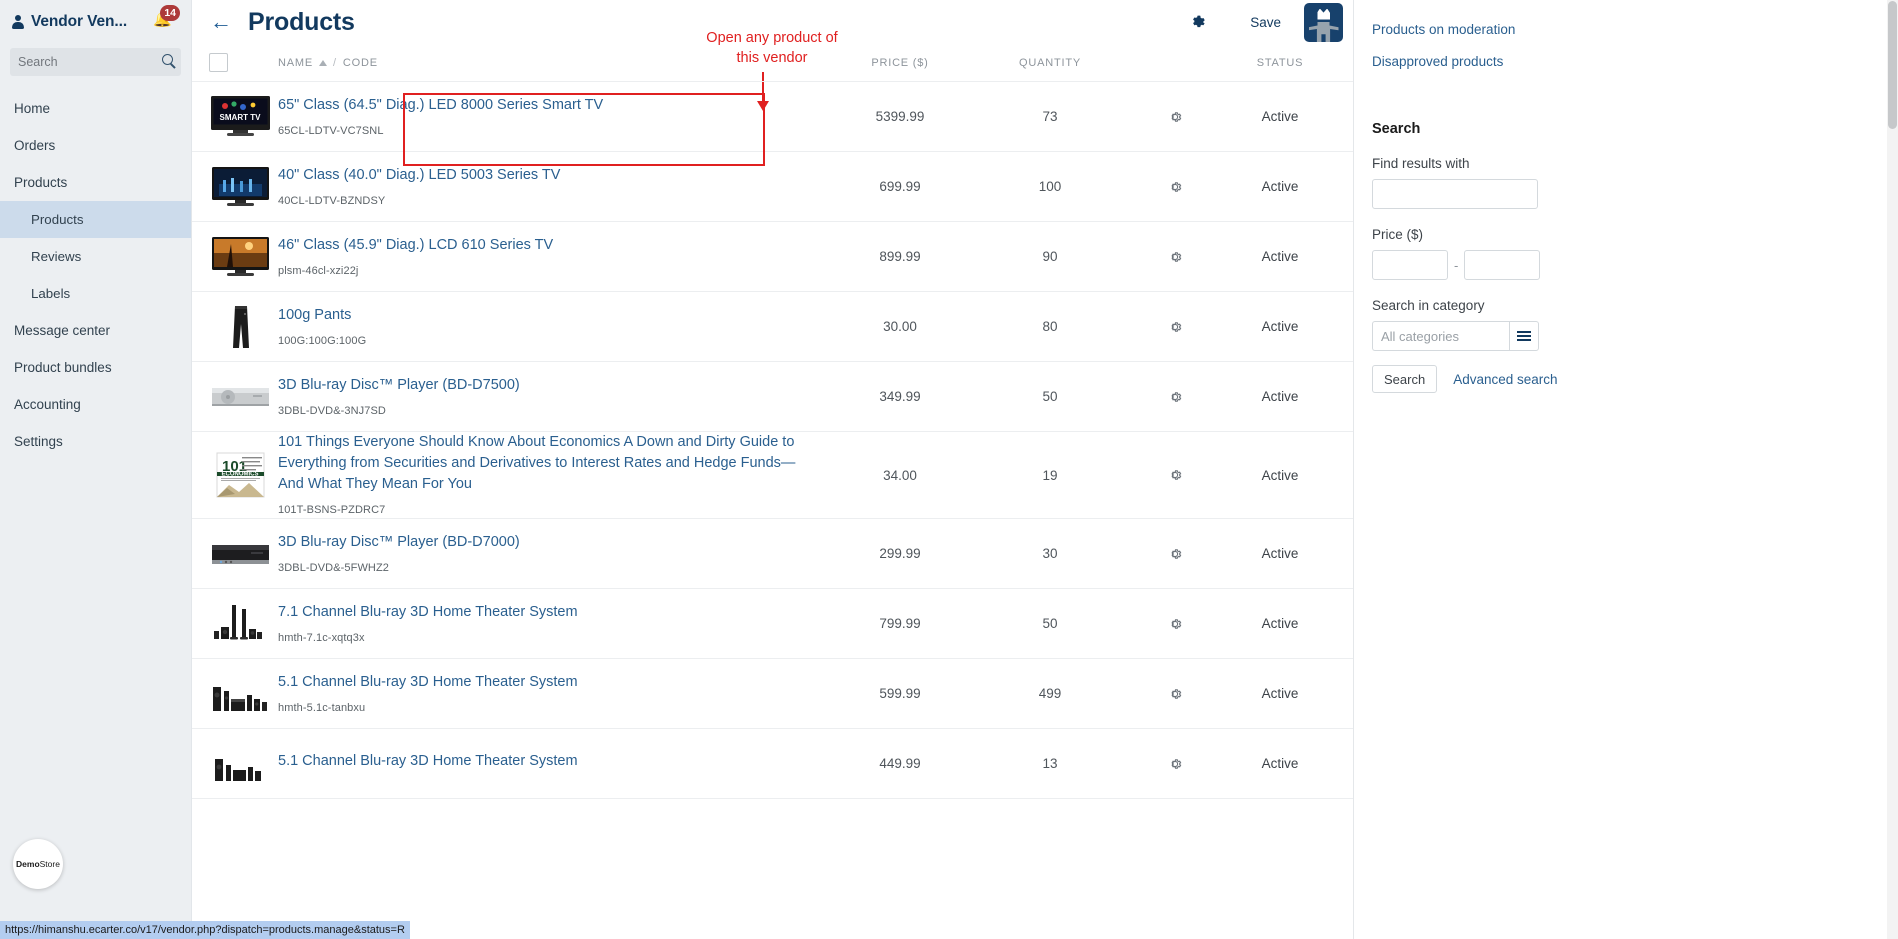  Describe the element at coordinates (1280, 63) in the screenshot. I see `column-status: STATUS` at that location.